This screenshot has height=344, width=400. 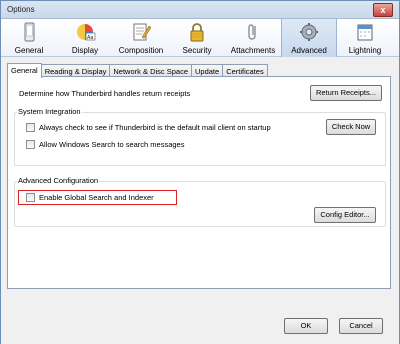 I want to click on pane-general: General, so click(x=29, y=38).